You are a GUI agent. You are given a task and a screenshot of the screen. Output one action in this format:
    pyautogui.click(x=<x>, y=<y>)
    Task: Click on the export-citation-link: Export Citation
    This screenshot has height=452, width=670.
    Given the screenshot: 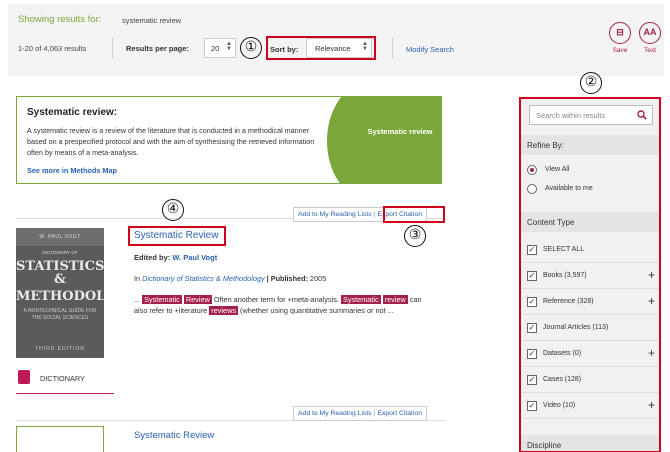 What is the action you would take?
    pyautogui.click(x=399, y=413)
    